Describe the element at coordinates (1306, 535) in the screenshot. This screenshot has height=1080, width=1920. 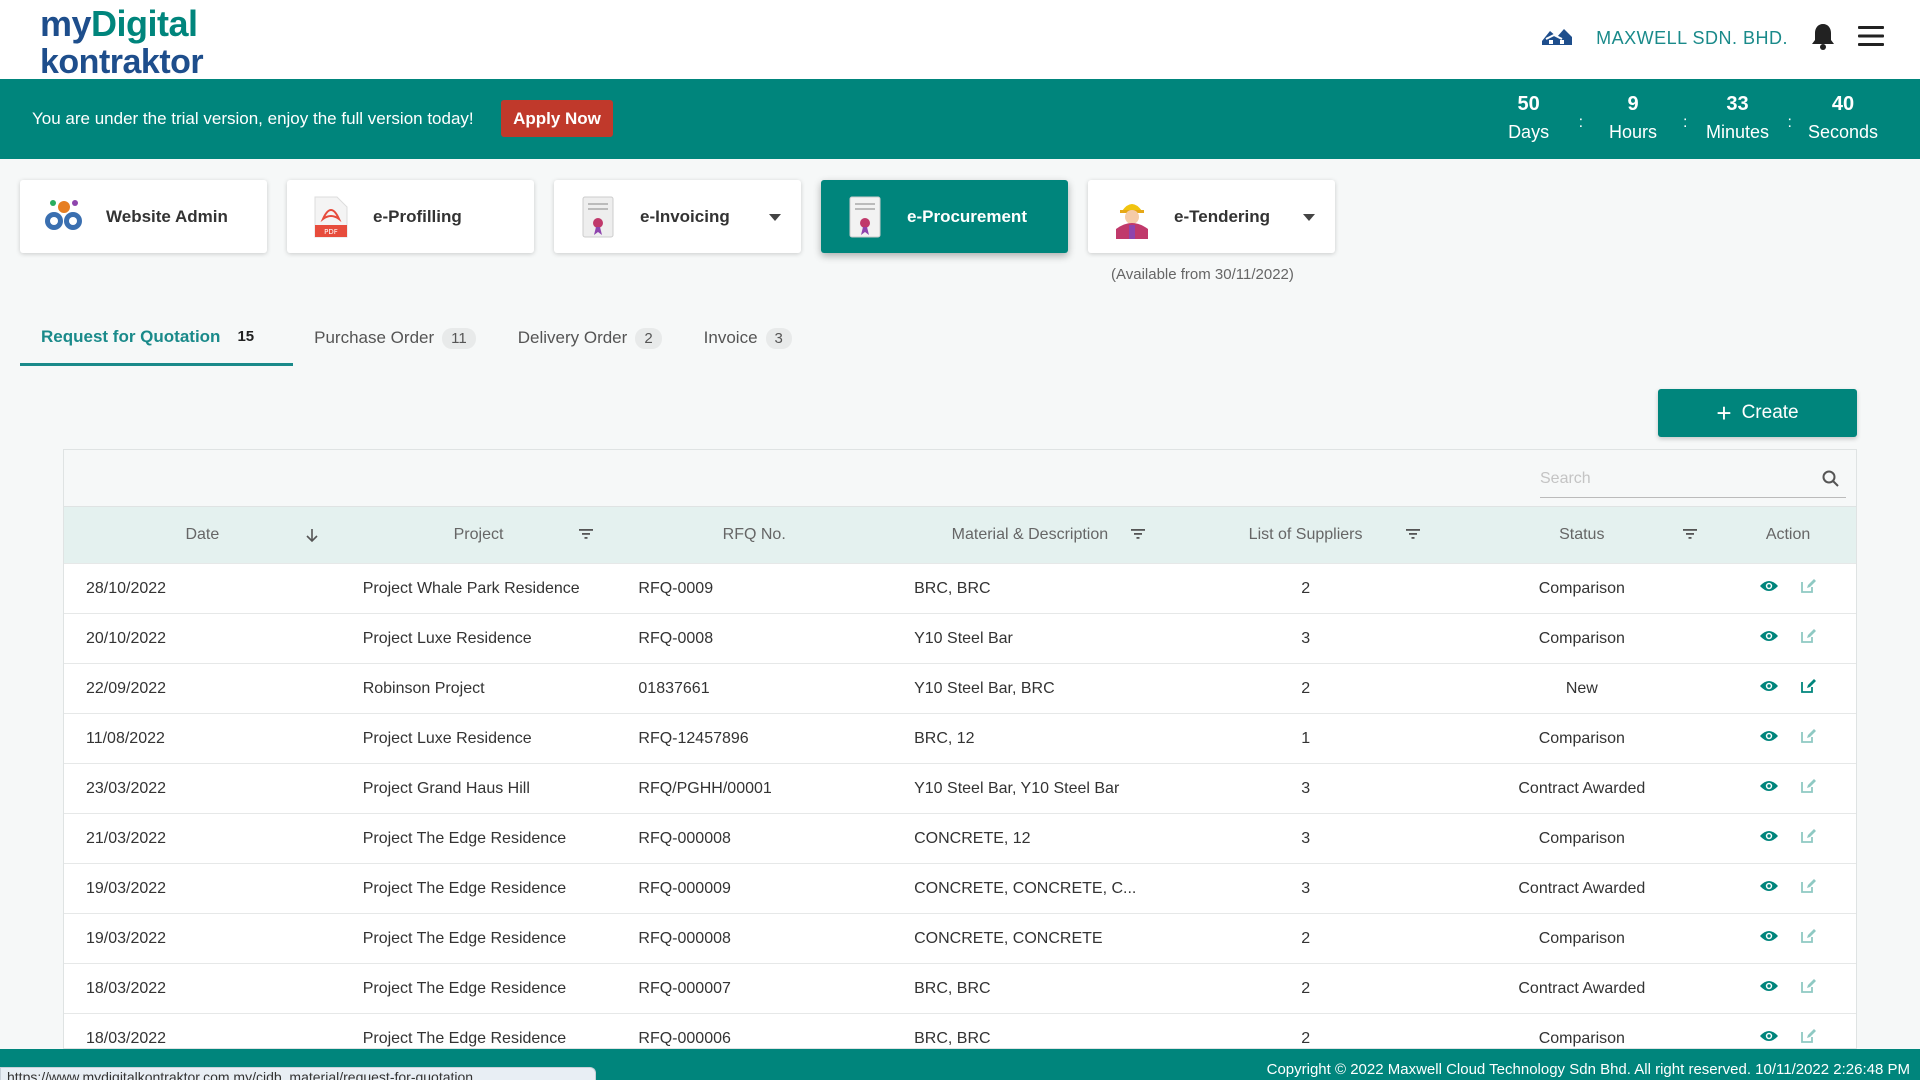
I see `column-header-suppliers: List of Suppliers` at that location.